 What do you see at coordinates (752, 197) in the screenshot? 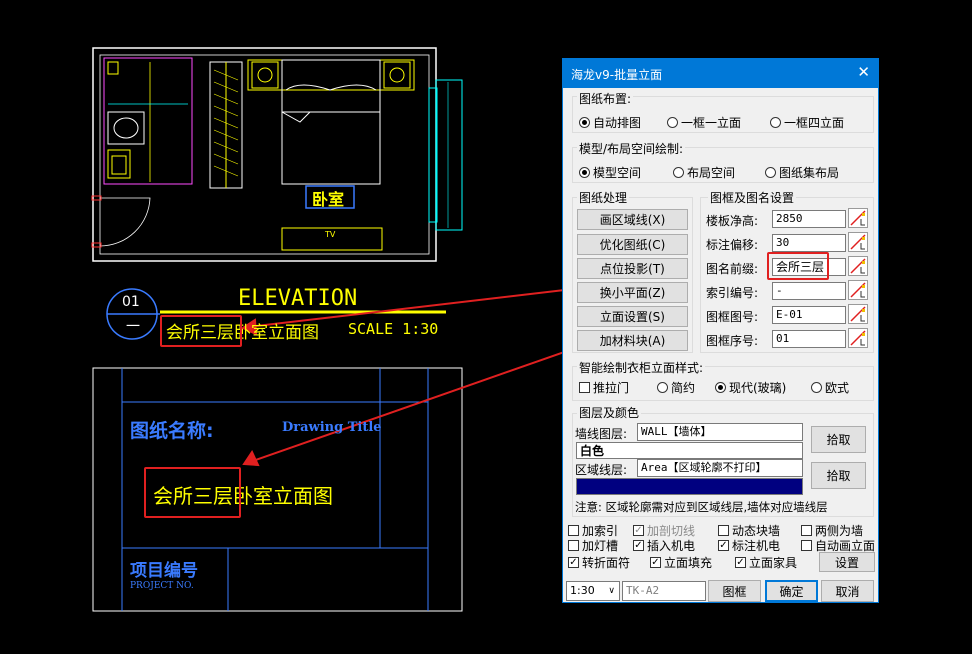
I see `frame-group-label: 图框及图名设置` at bounding box center [752, 197].